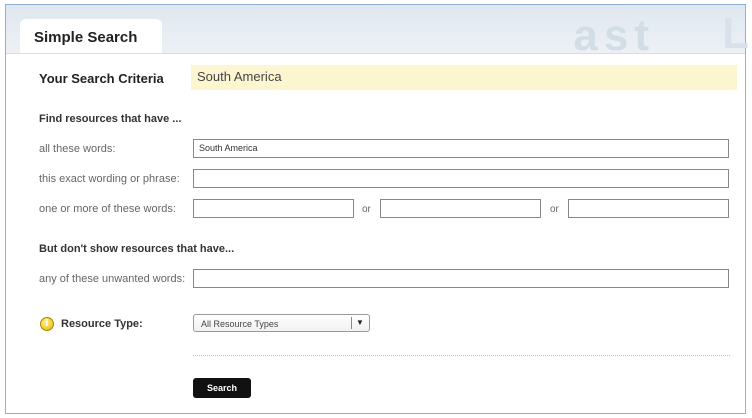 Image resolution: width=752 pixels, height=418 pixels. I want to click on any-words-label: one or more of these words:, so click(107, 209).